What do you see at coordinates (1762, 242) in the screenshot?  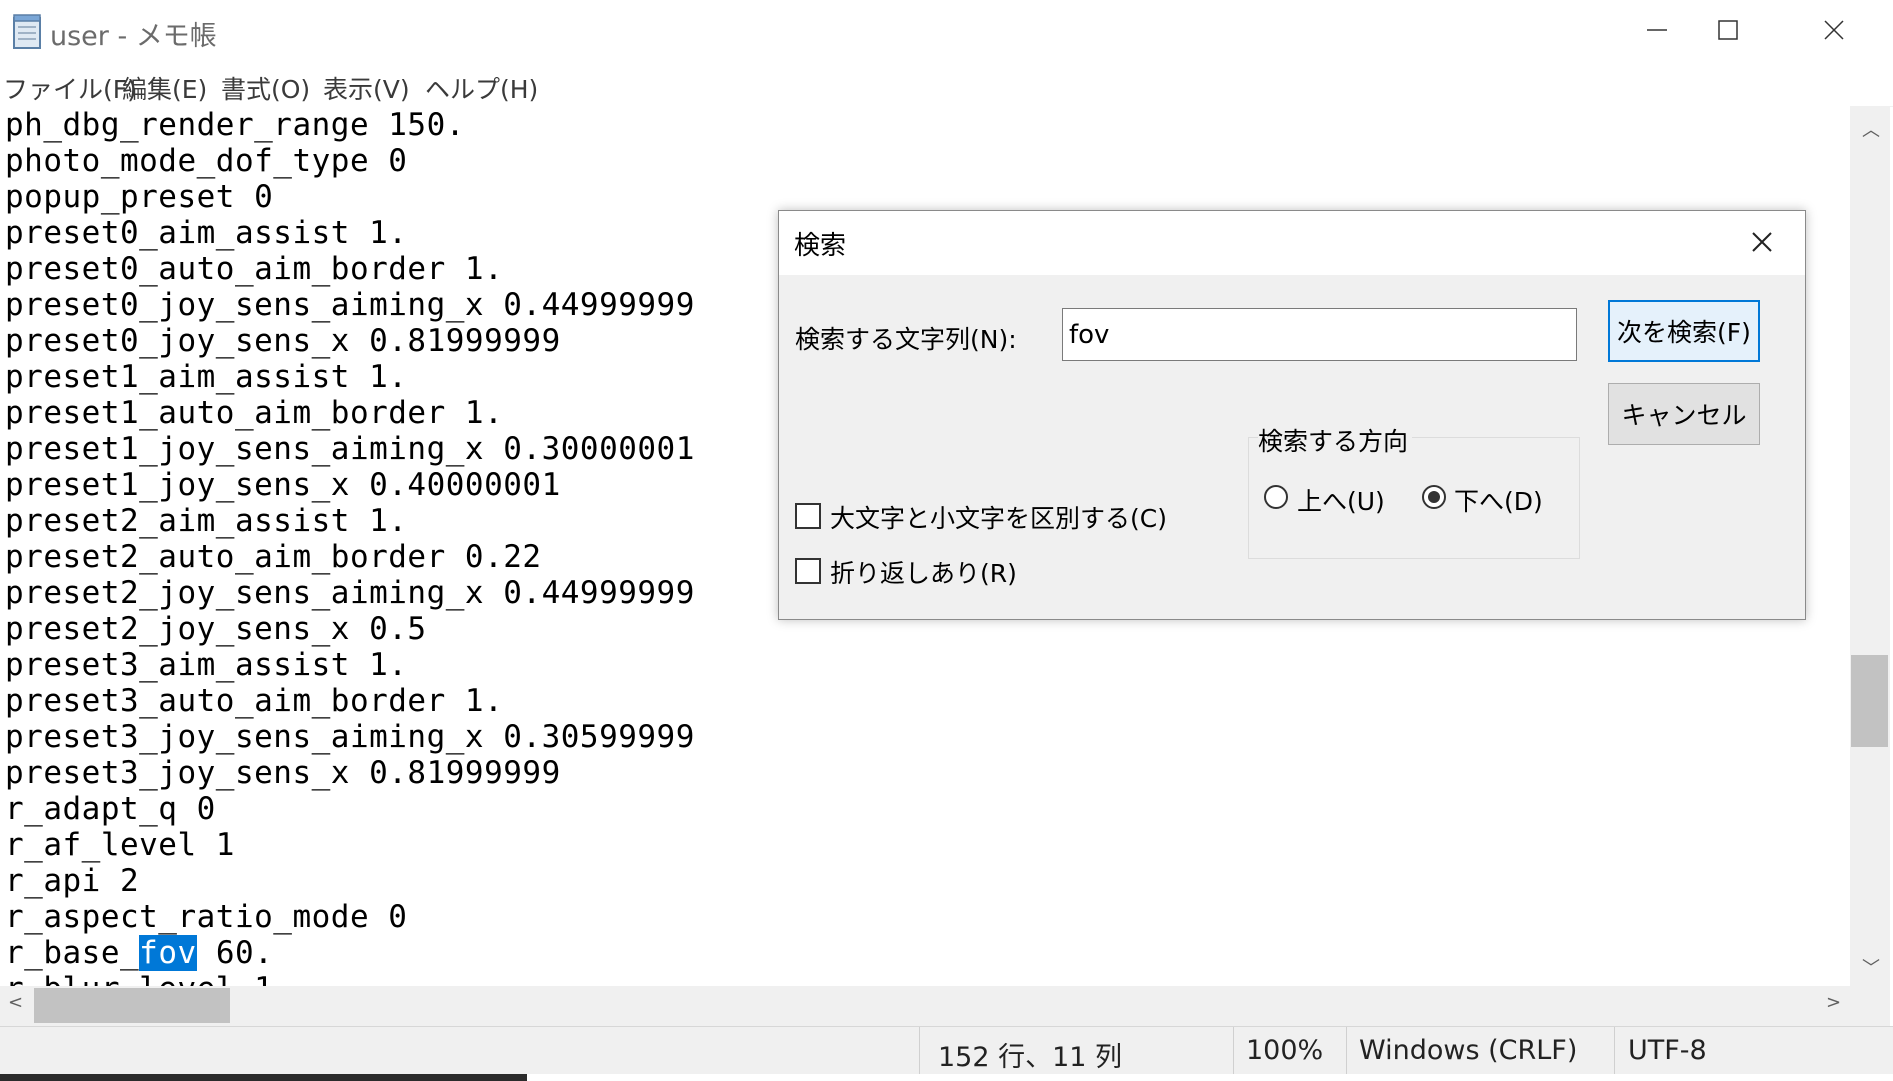 I see `dialog-close-icon` at bounding box center [1762, 242].